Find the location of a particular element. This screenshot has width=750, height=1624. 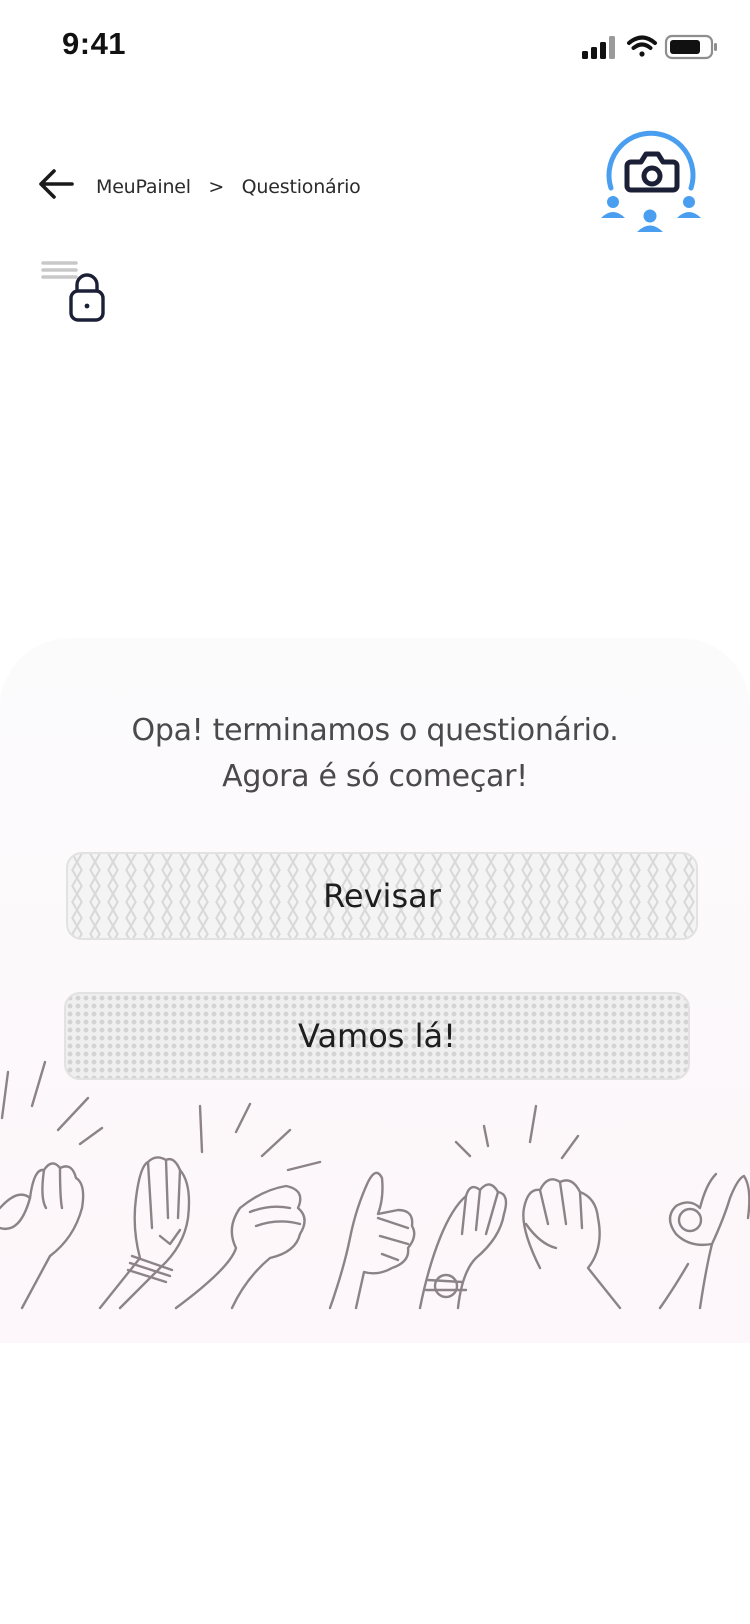

arrow-left-icon is located at coordinates (56, 184).